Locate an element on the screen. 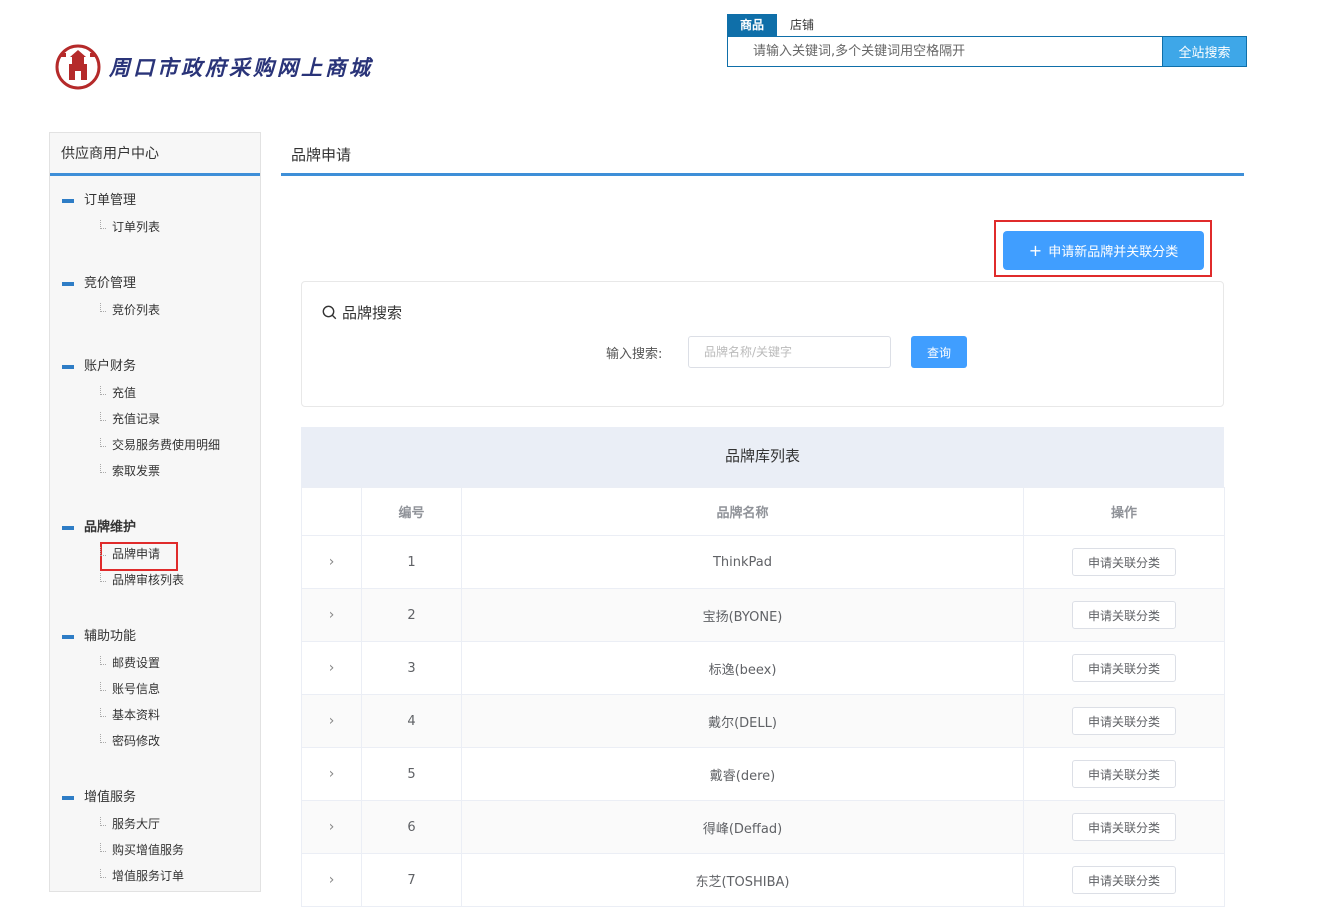 This screenshot has width=1320, height=907. sidebar-item-label: 基本资料 is located at coordinates (136, 715).